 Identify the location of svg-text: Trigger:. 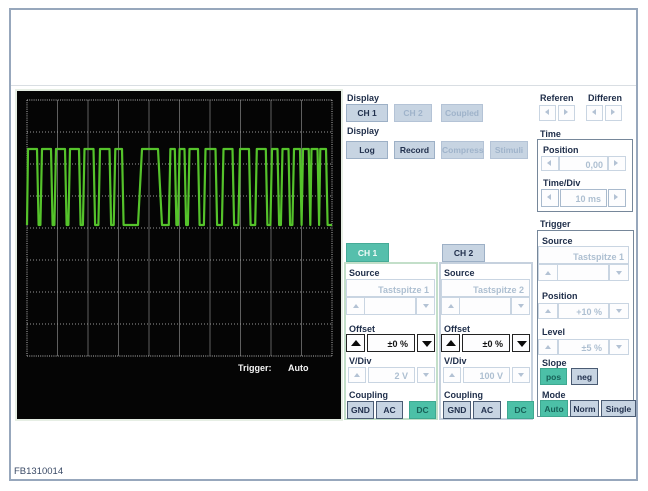
(255, 368).